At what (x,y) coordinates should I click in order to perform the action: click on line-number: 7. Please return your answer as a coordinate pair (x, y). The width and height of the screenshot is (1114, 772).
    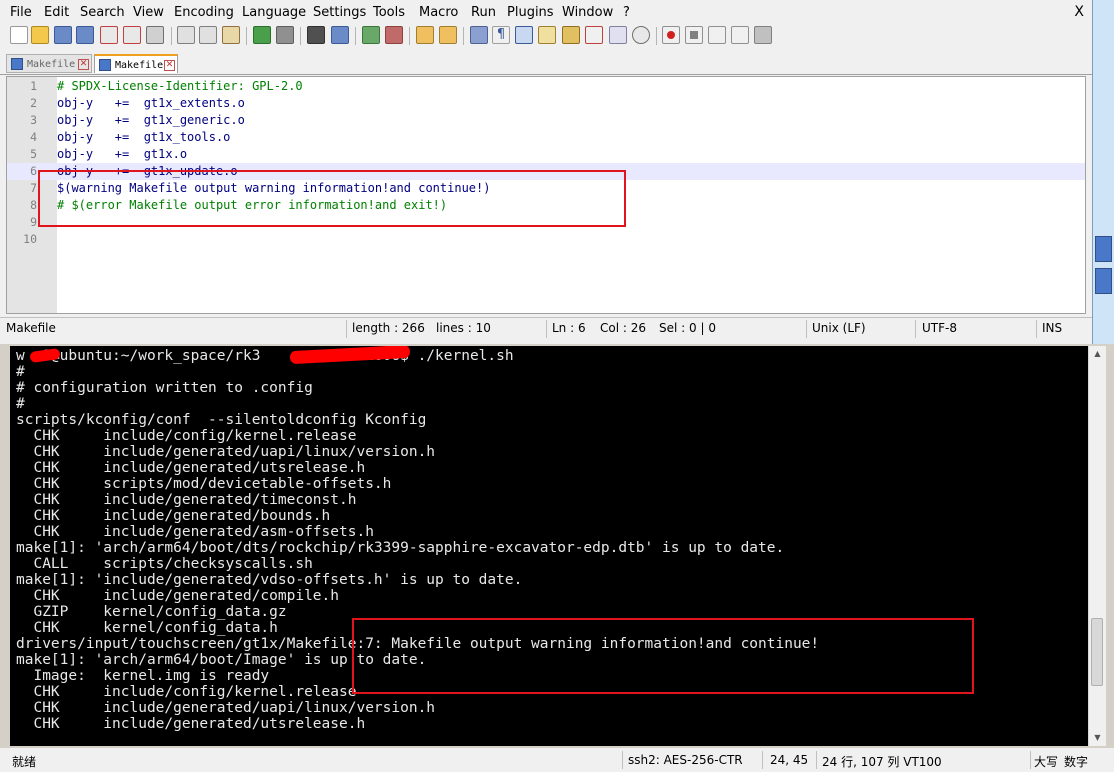
    Looking at the image, I should click on (33, 188).